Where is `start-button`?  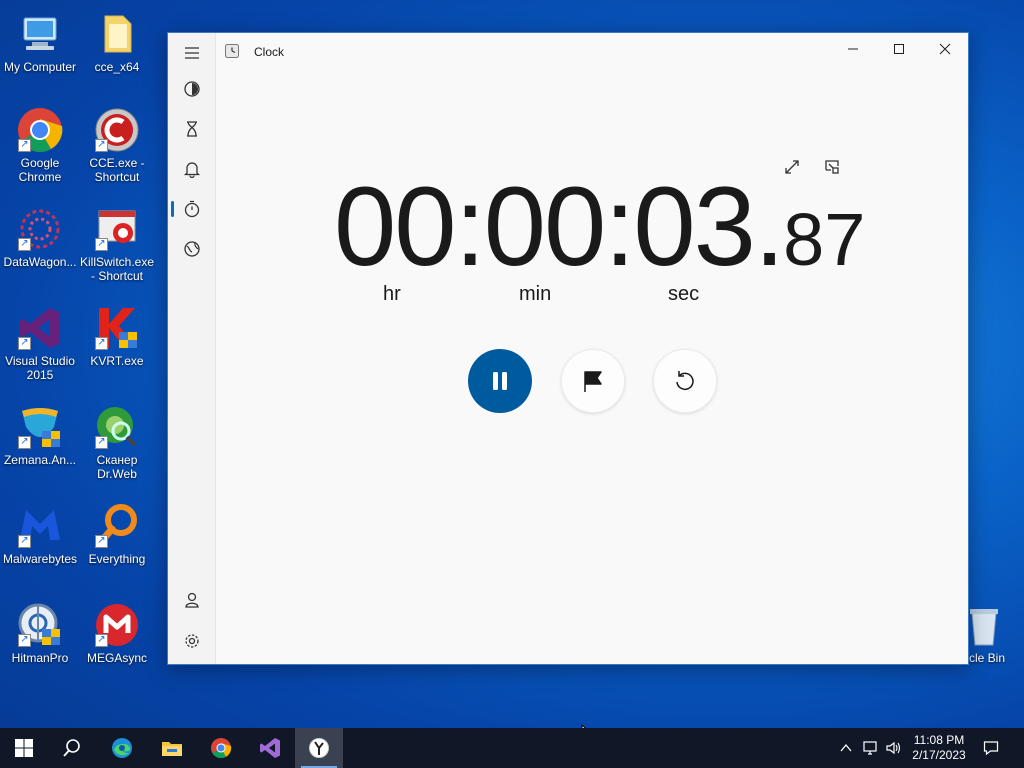 start-button is located at coordinates (24, 748).